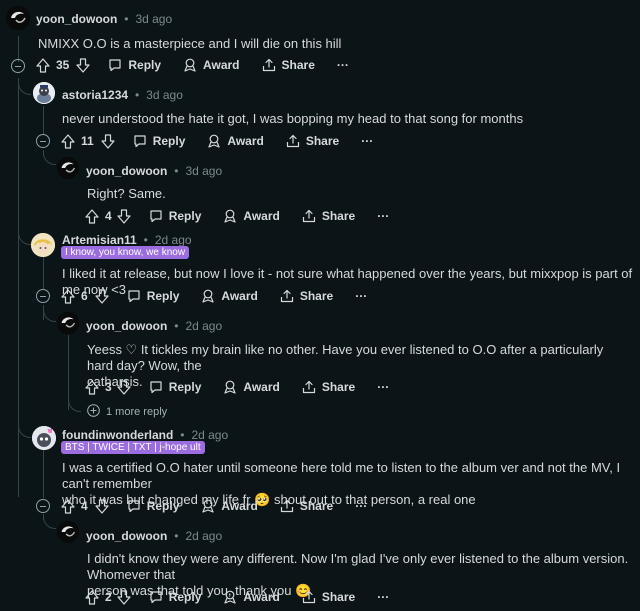 The image size is (640, 611). I want to click on username: astoria1234, so click(95, 95).